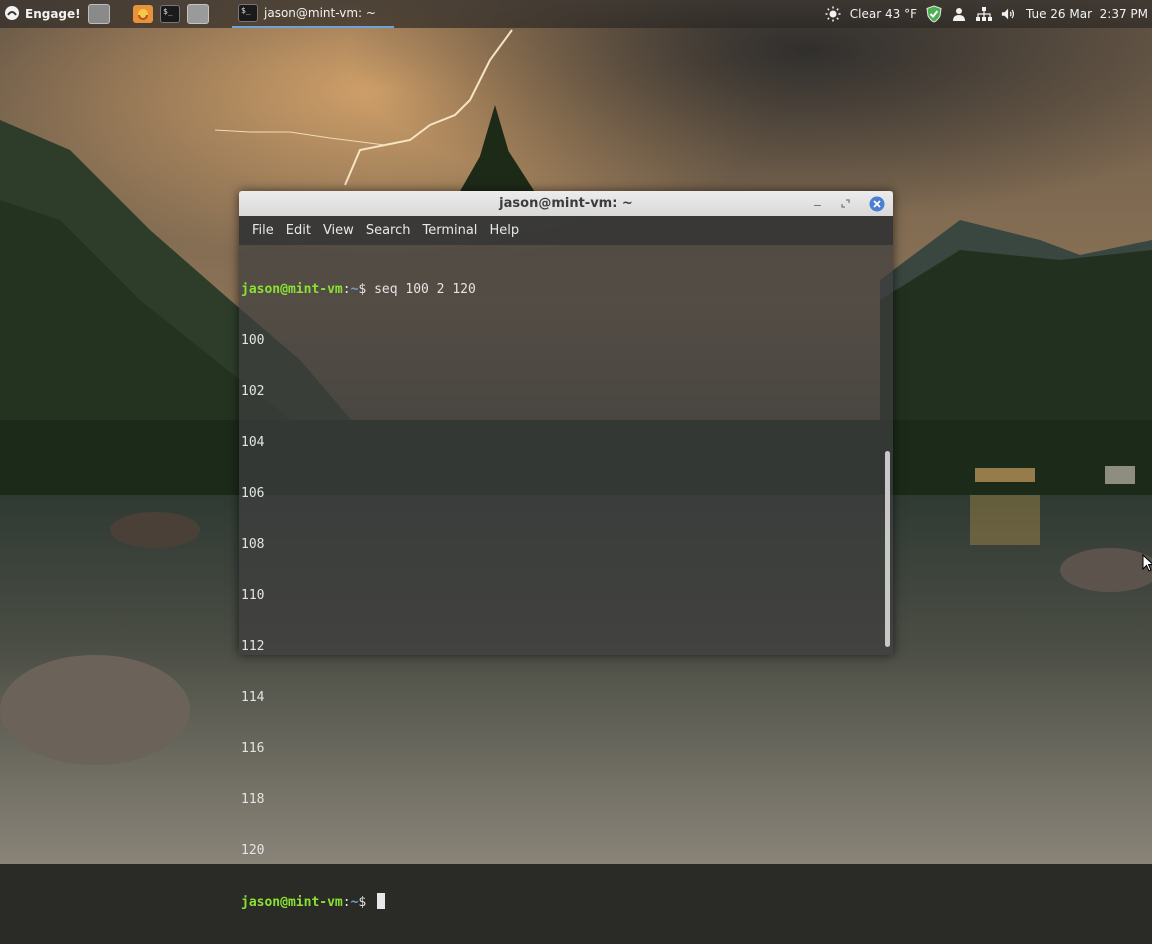  What do you see at coordinates (833, 14) in the screenshot?
I see `sun-icon` at bounding box center [833, 14].